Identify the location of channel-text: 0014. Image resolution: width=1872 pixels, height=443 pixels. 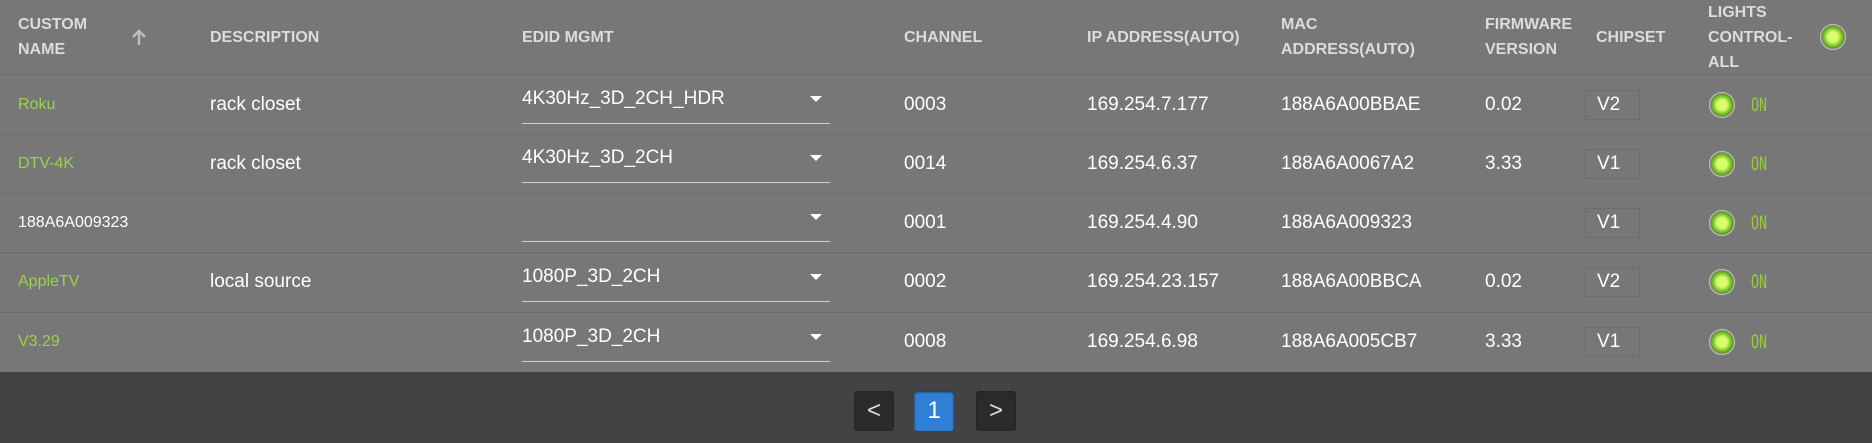
(925, 163).